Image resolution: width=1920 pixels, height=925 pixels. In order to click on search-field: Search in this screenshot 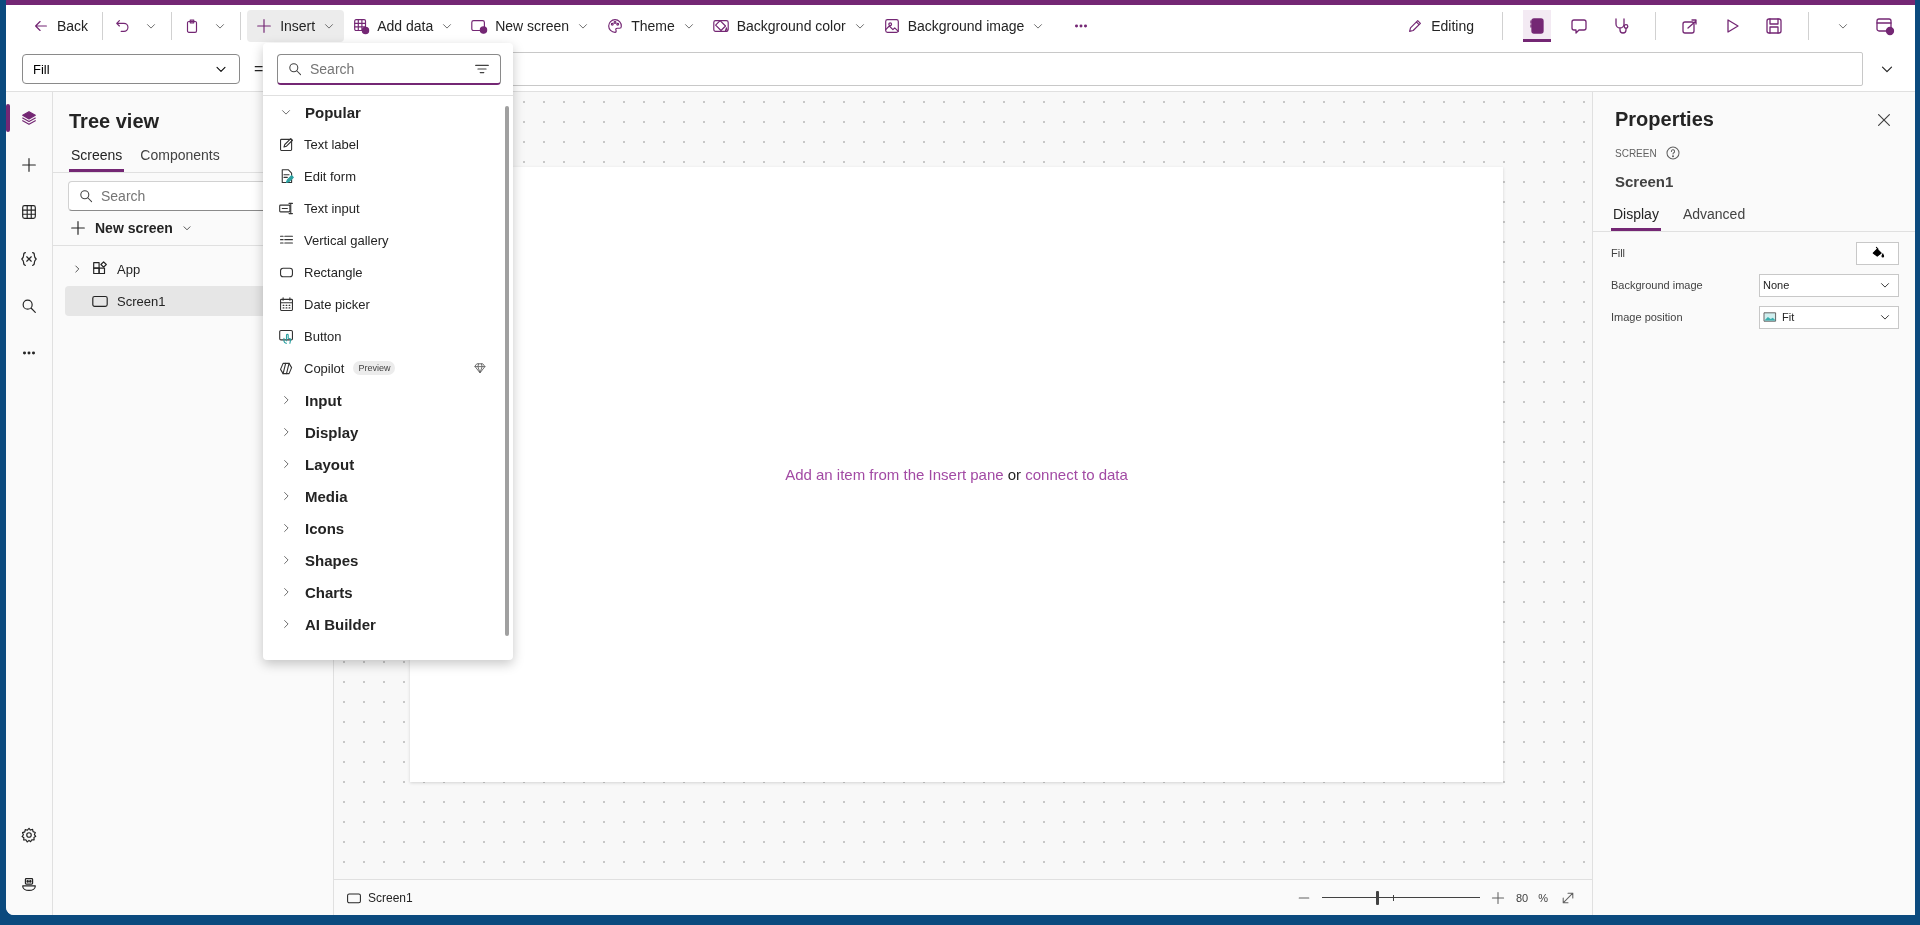, I will do `click(389, 69)`.